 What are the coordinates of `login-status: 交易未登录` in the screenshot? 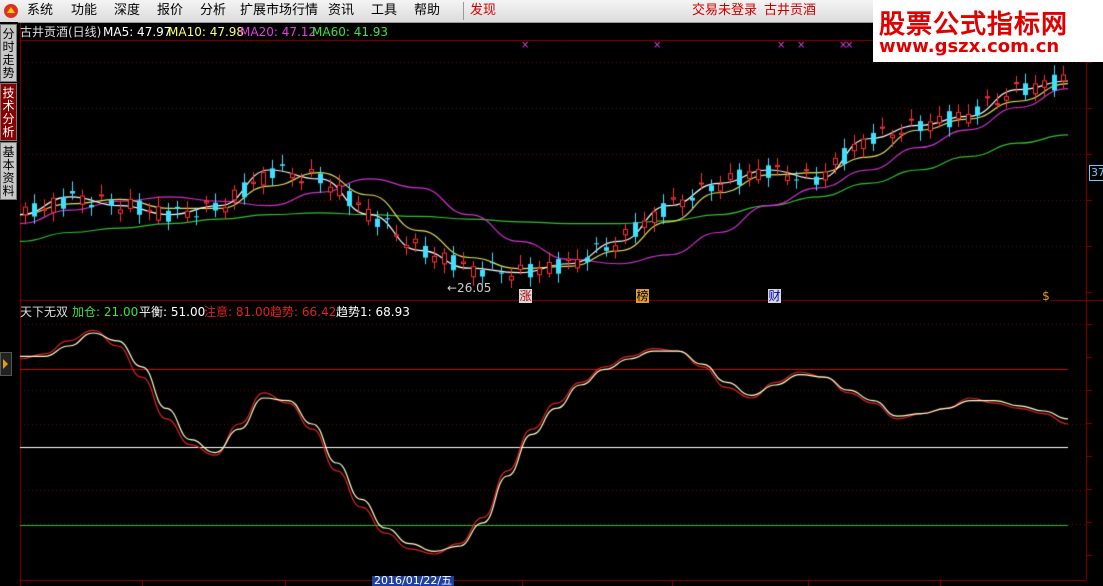 It's located at (724, 11).